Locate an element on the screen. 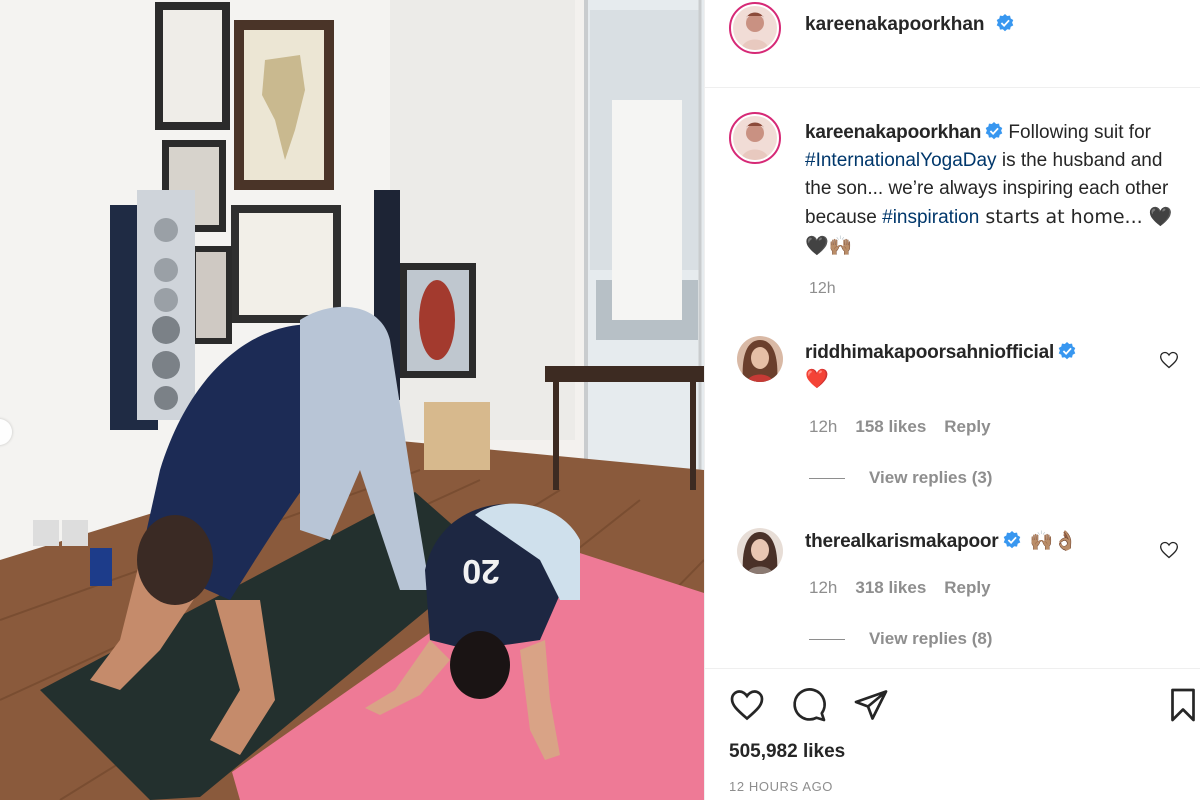  caption-text-start: Following suit for is located at coordinates (1079, 132).